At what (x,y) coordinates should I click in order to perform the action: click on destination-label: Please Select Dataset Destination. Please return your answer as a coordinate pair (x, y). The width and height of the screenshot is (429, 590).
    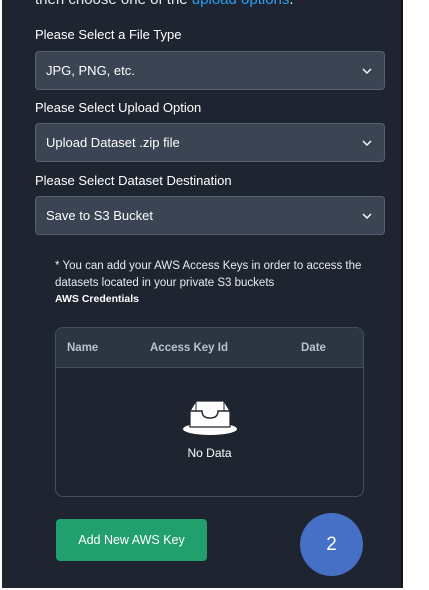
    Looking at the image, I should click on (133, 180).